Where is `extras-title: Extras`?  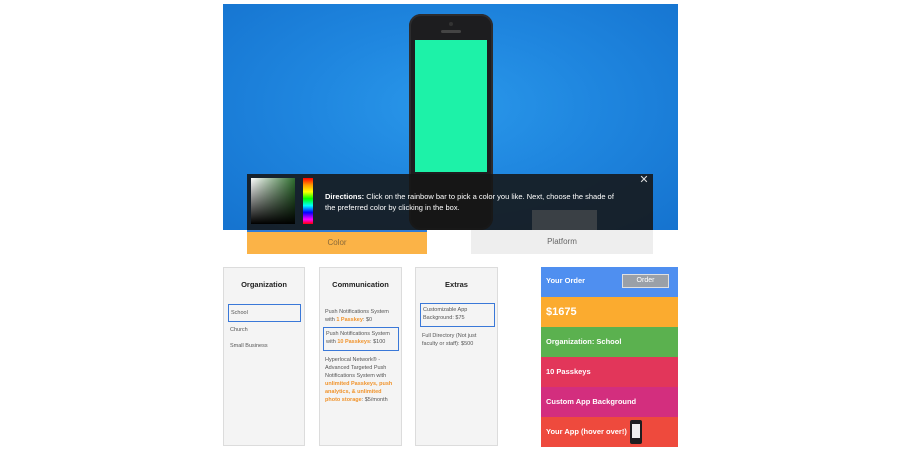 extras-title: Extras is located at coordinates (456, 284).